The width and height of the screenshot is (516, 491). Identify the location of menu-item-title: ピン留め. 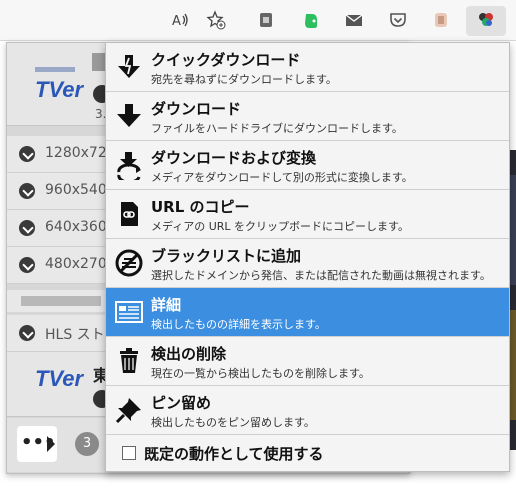
(181, 403).